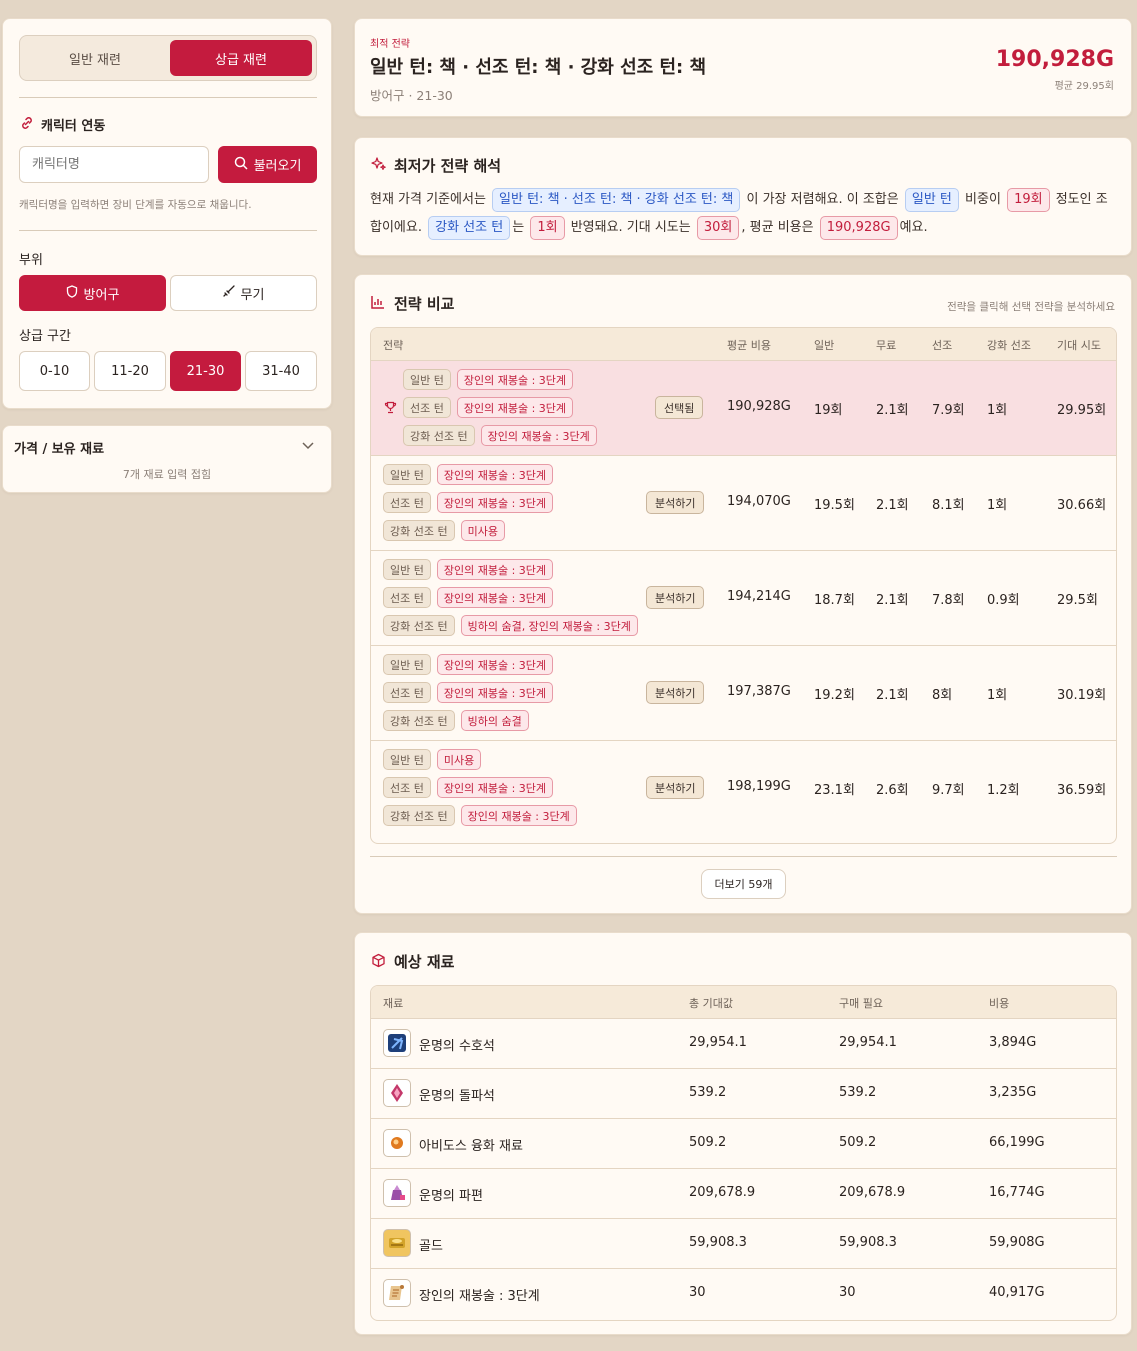  Describe the element at coordinates (281, 371) in the screenshot. I see `range-button-31-40: 31-40` at that location.